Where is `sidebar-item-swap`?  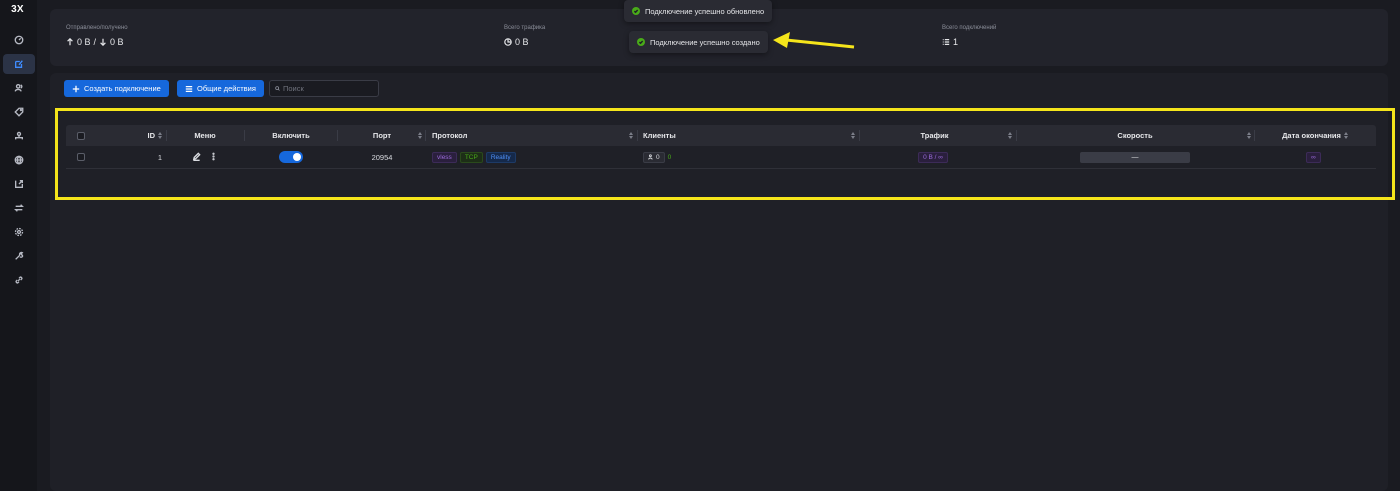
sidebar-item-swap is located at coordinates (19, 208).